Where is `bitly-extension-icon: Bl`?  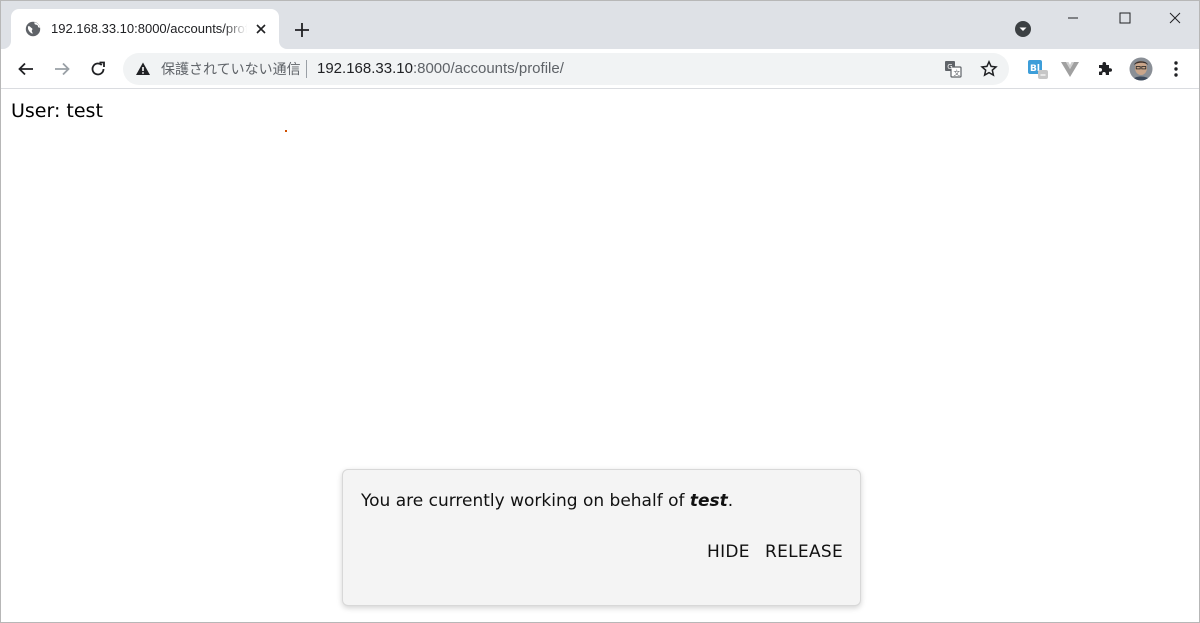
bitly-extension-icon: Bl is located at coordinates (1038, 69).